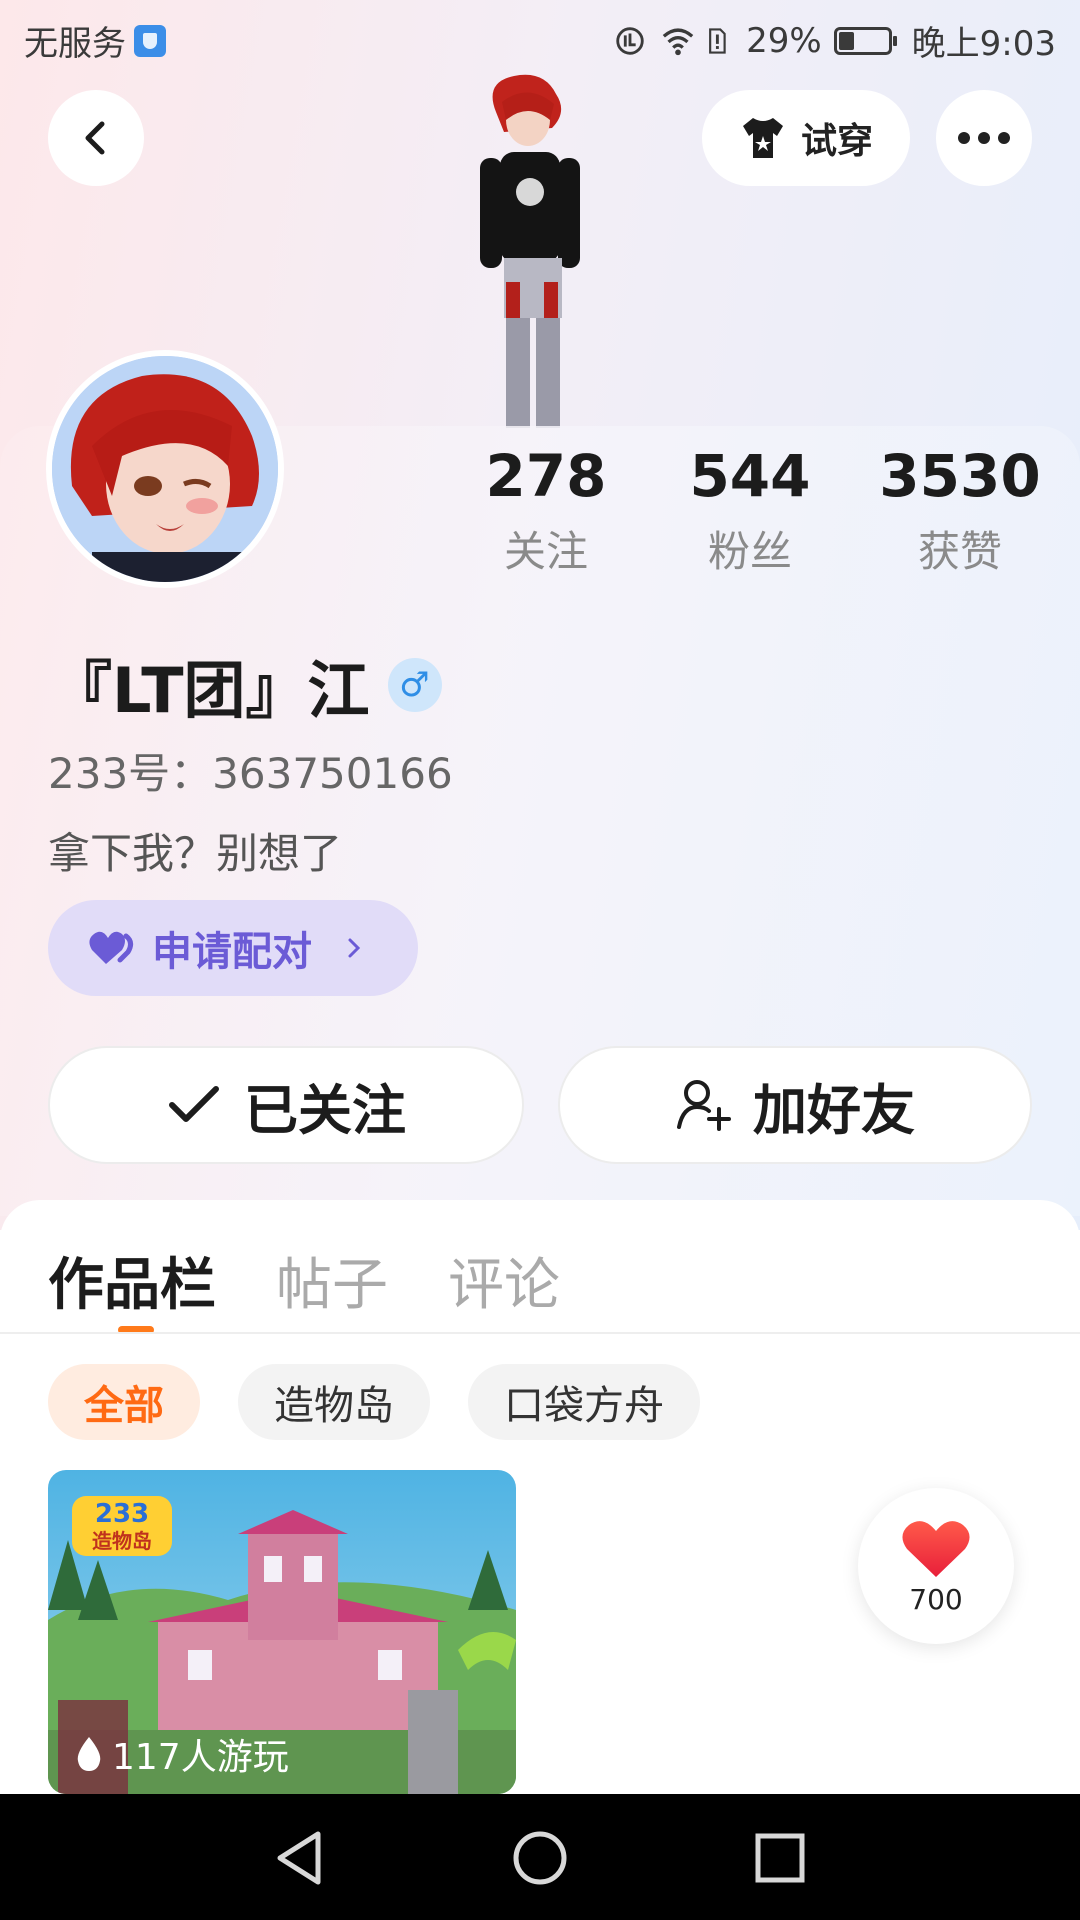 This screenshot has height=1920, width=1080. What do you see at coordinates (300, 1858) in the screenshot?
I see `nav-back-icon` at bounding box center [300, 1858].